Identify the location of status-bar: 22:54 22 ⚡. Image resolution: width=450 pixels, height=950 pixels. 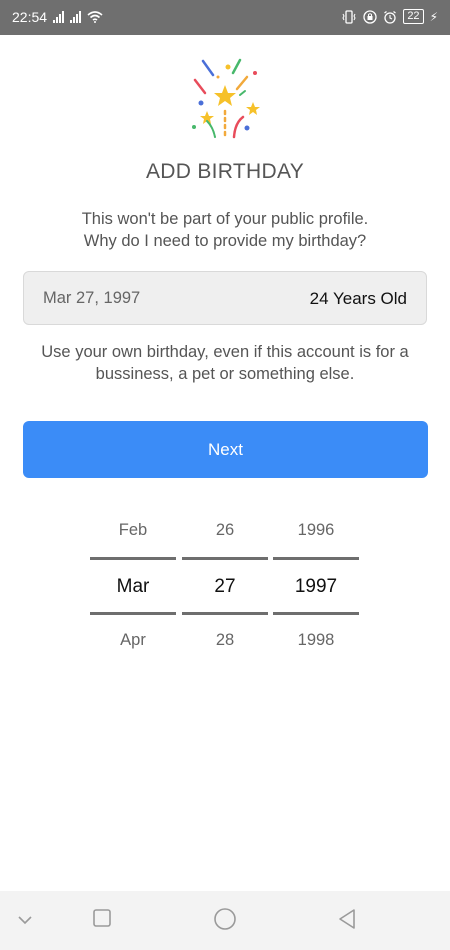
(225, 17).